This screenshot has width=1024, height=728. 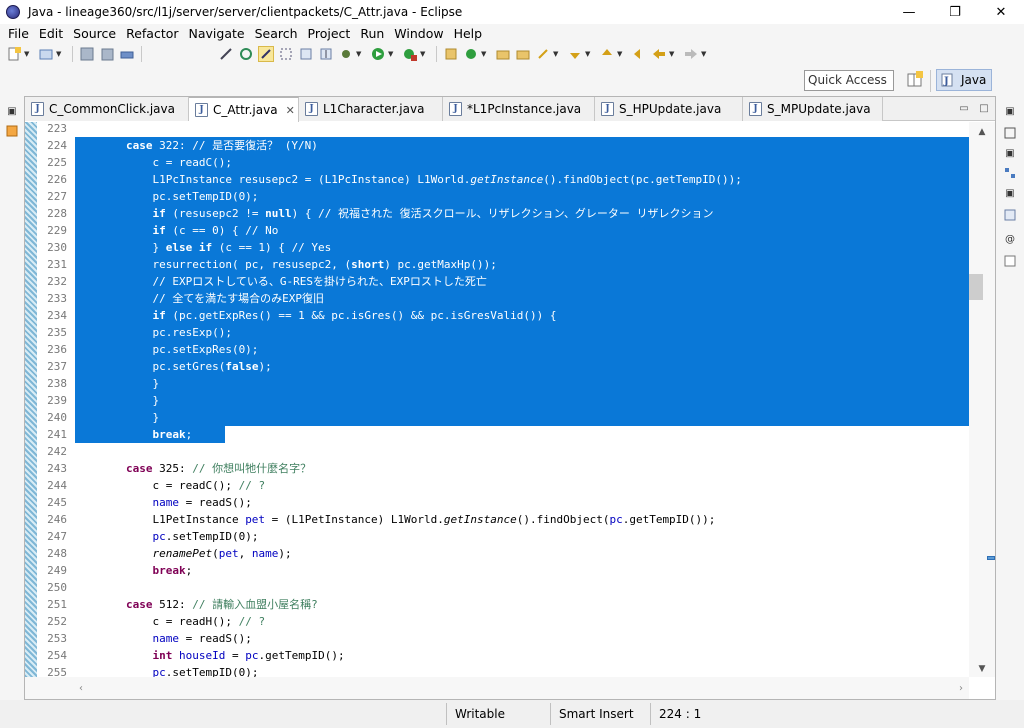 What do you see at coordinates (503, 468) in the screenshot?
I see `code-line: 243 case 325: // 你想叫牠什麼名字？` at bounding box center [503, 468].